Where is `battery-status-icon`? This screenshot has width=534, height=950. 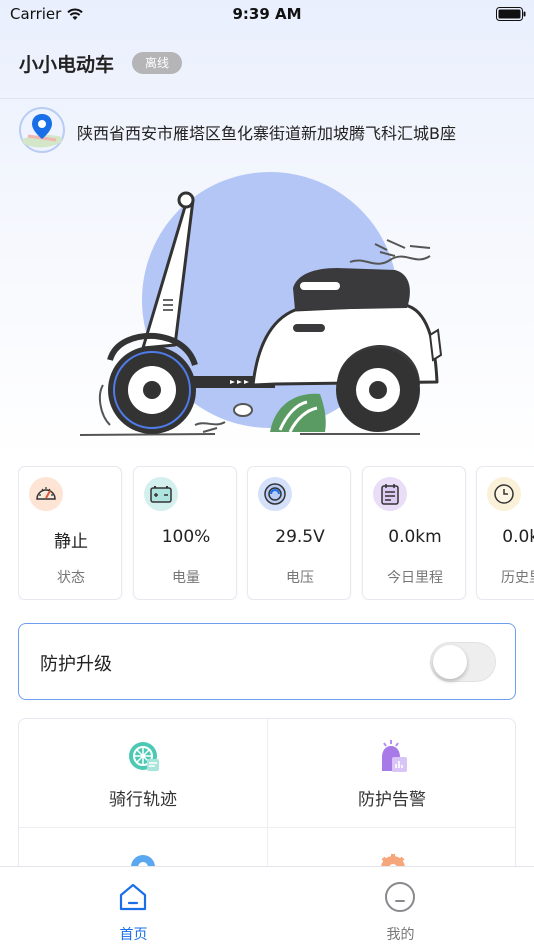 battery-status-icon is located at coordinates (511, 15).